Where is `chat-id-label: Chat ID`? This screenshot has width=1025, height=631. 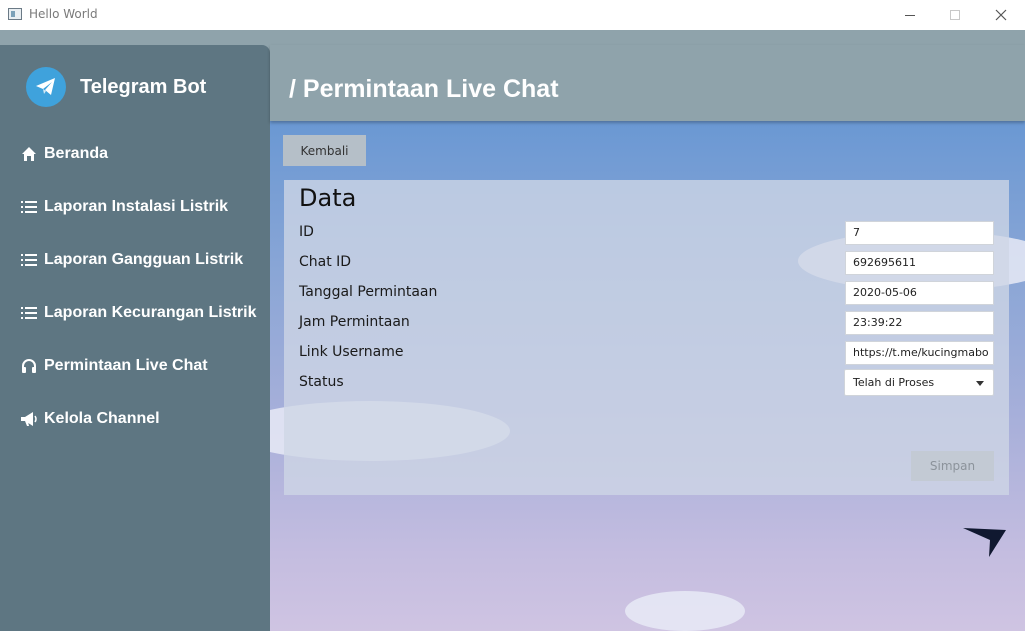
chat-id-label: Chat ID is located at coordinates (325, 262).